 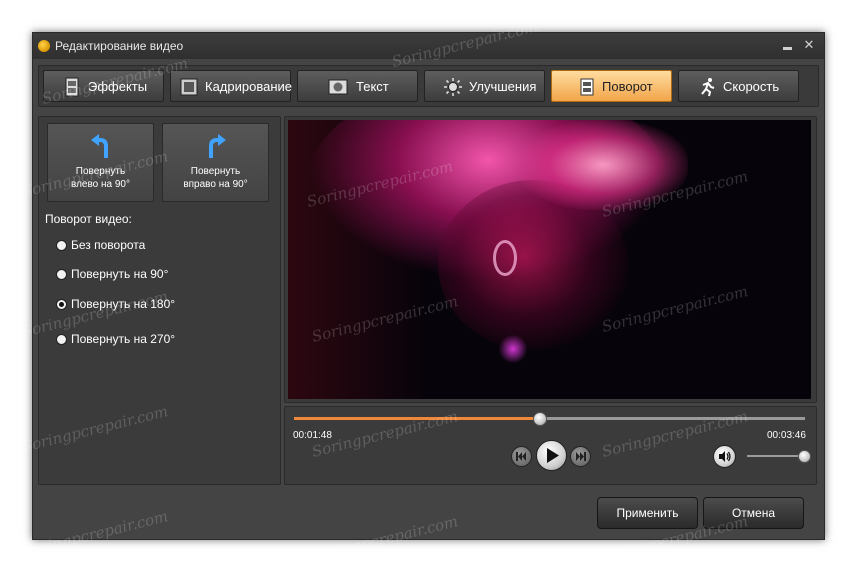 I want to click on film-icon, so click(x=72, y=87).